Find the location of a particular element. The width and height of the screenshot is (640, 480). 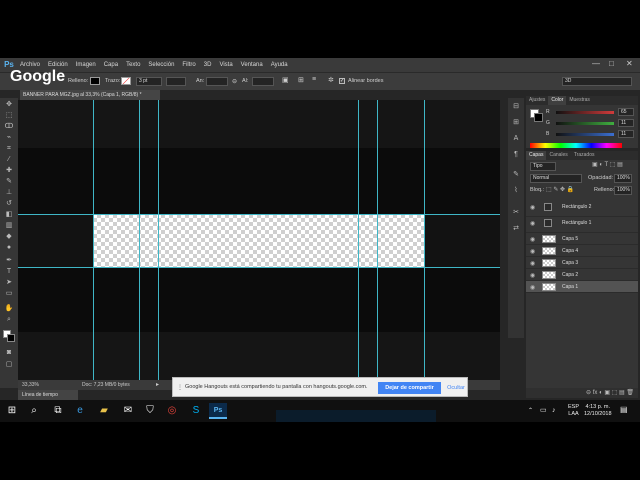

rectangle-tool-icon: ▭ is located at coordinates (9, 293).